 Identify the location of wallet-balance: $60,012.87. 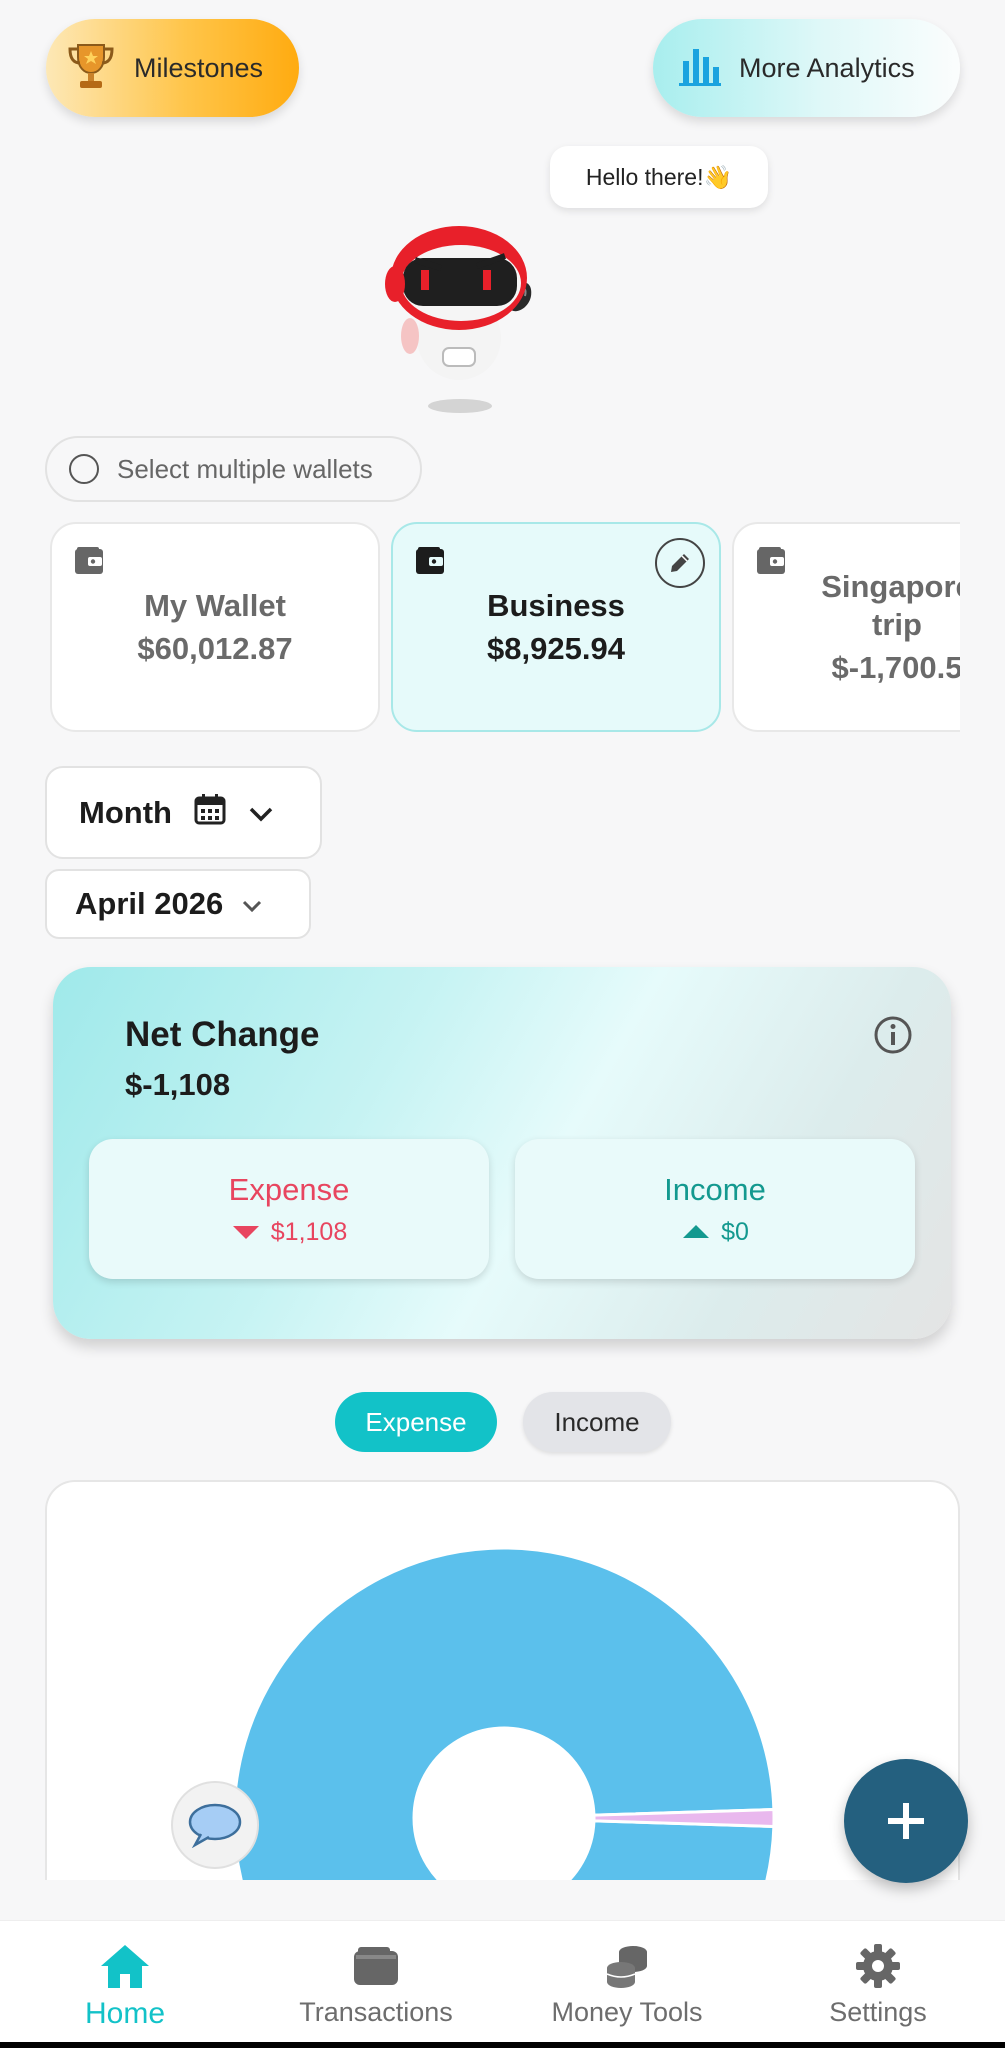
(215, 648).